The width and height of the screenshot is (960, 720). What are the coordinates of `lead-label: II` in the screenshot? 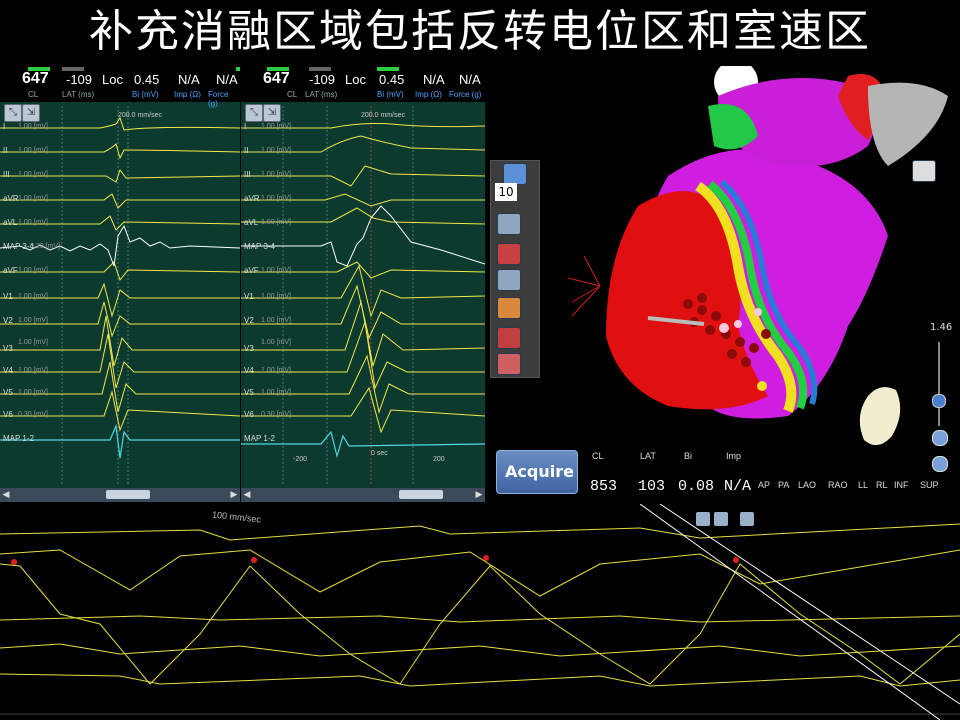 It's located at (246, 150).